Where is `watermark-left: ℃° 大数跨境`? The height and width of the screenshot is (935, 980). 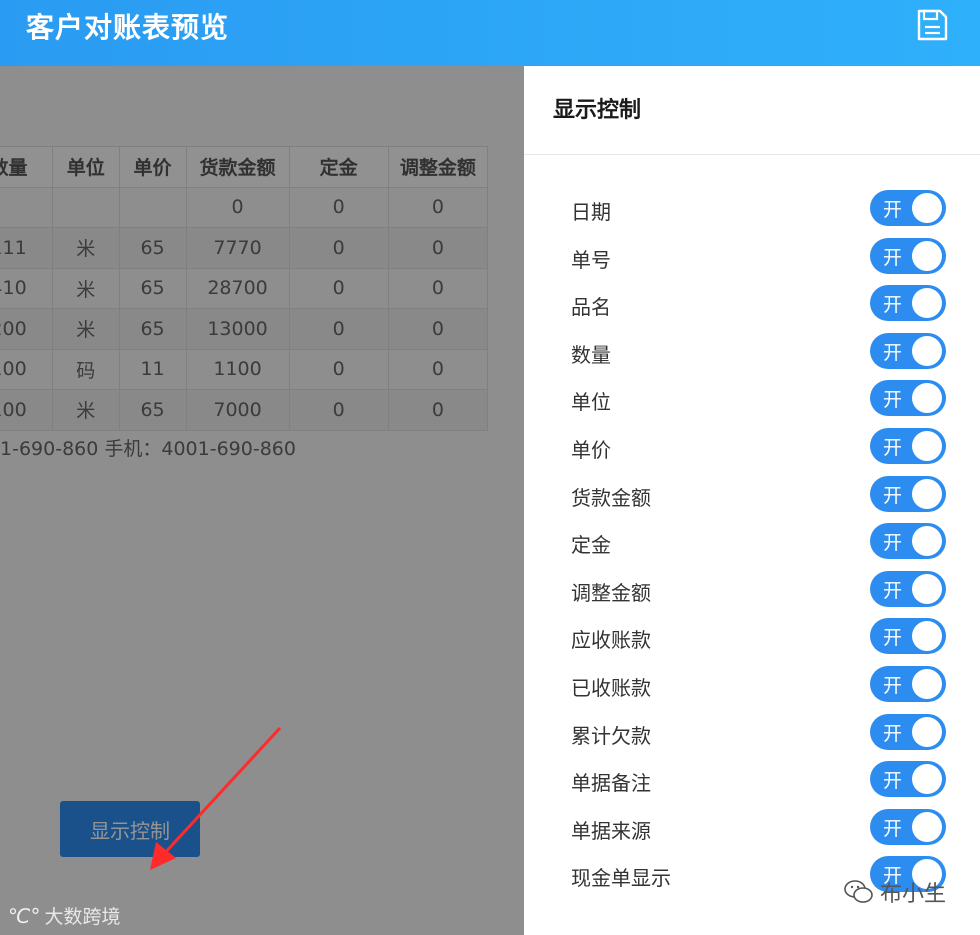
watermark-left: ℃° 大数跨境 is located at coordinates (64, 915).